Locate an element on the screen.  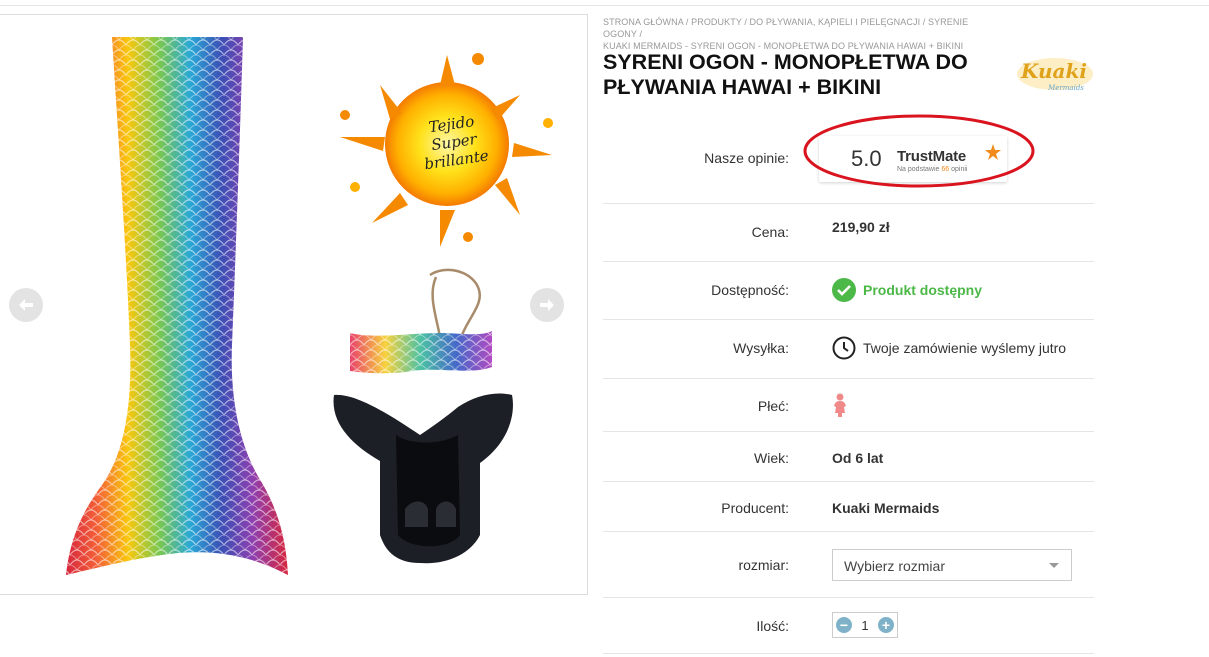
age-label: Wiek: is located at coordinates (771, 458).